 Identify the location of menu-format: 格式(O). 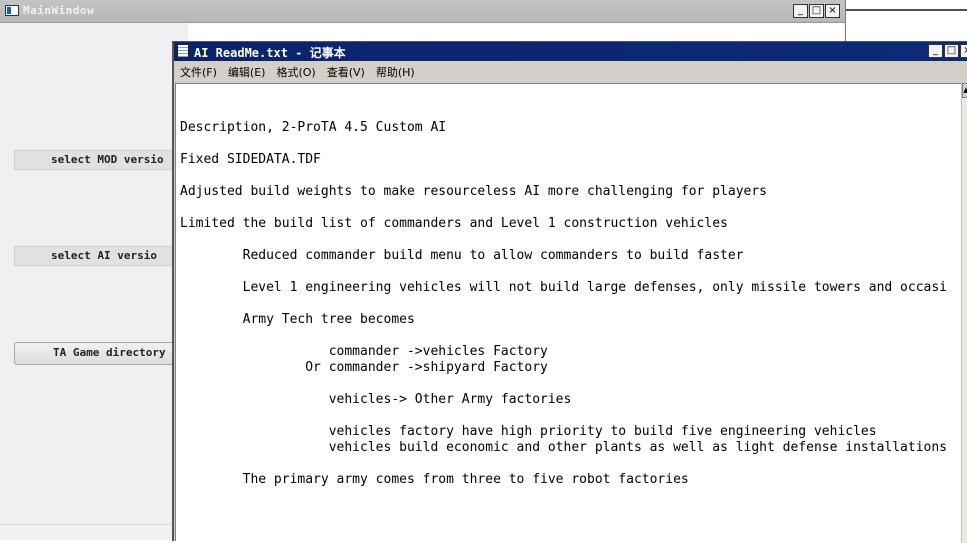
(295, 72).